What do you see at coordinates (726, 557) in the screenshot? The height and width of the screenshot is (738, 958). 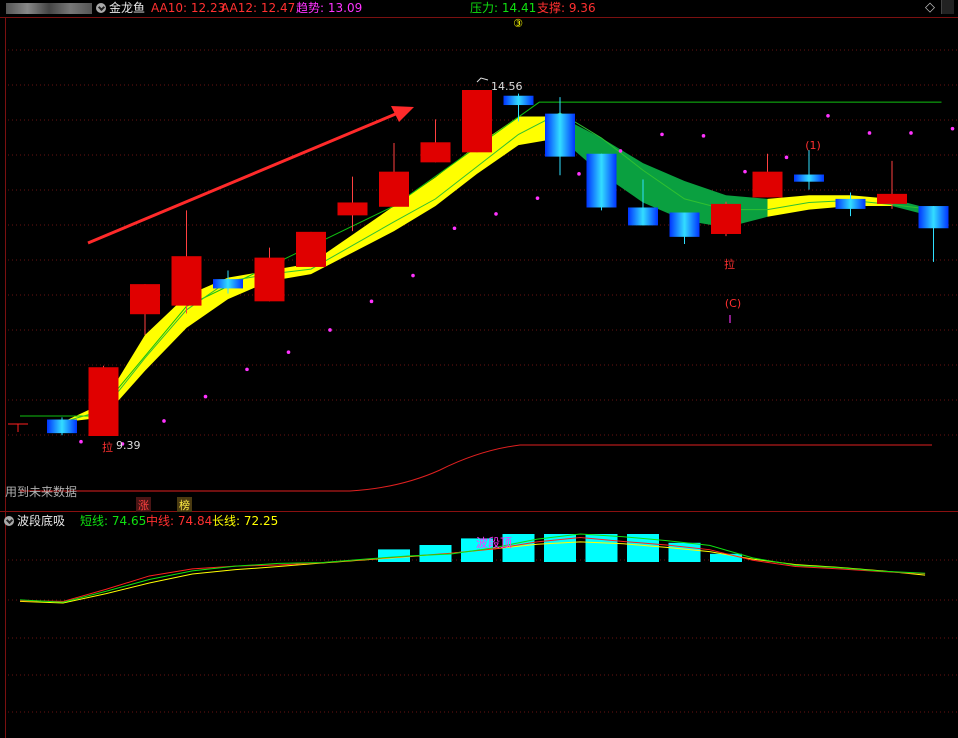 I see `wave-top-bar` at bounding box center [726, 557].